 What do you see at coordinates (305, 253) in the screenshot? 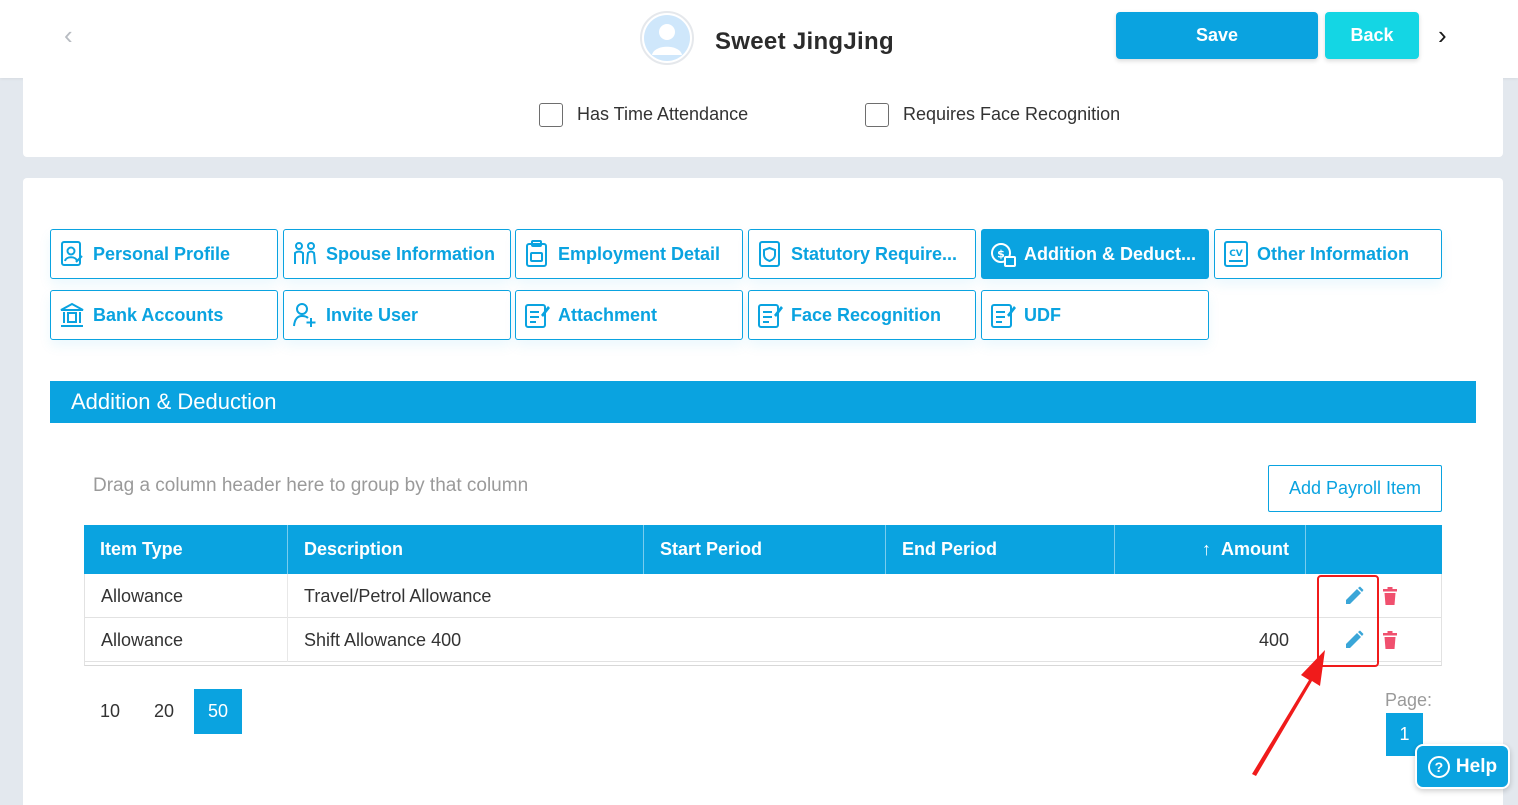
I see `couple-icon` at bounding box center [305, 253].